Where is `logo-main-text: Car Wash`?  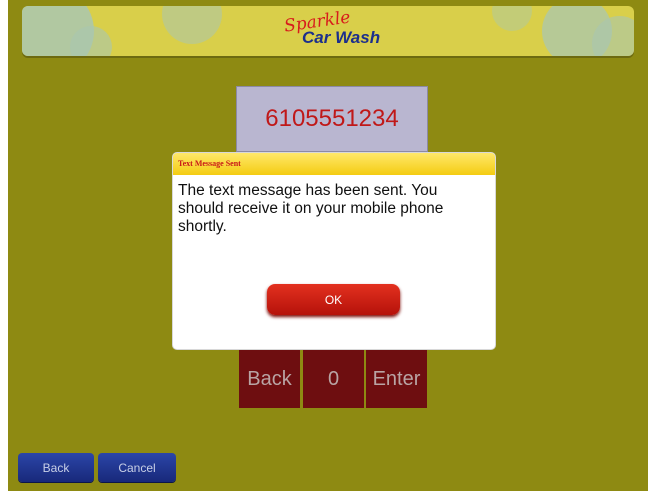 logo-main-text: Car Wash is located at coordinates (341, 37).